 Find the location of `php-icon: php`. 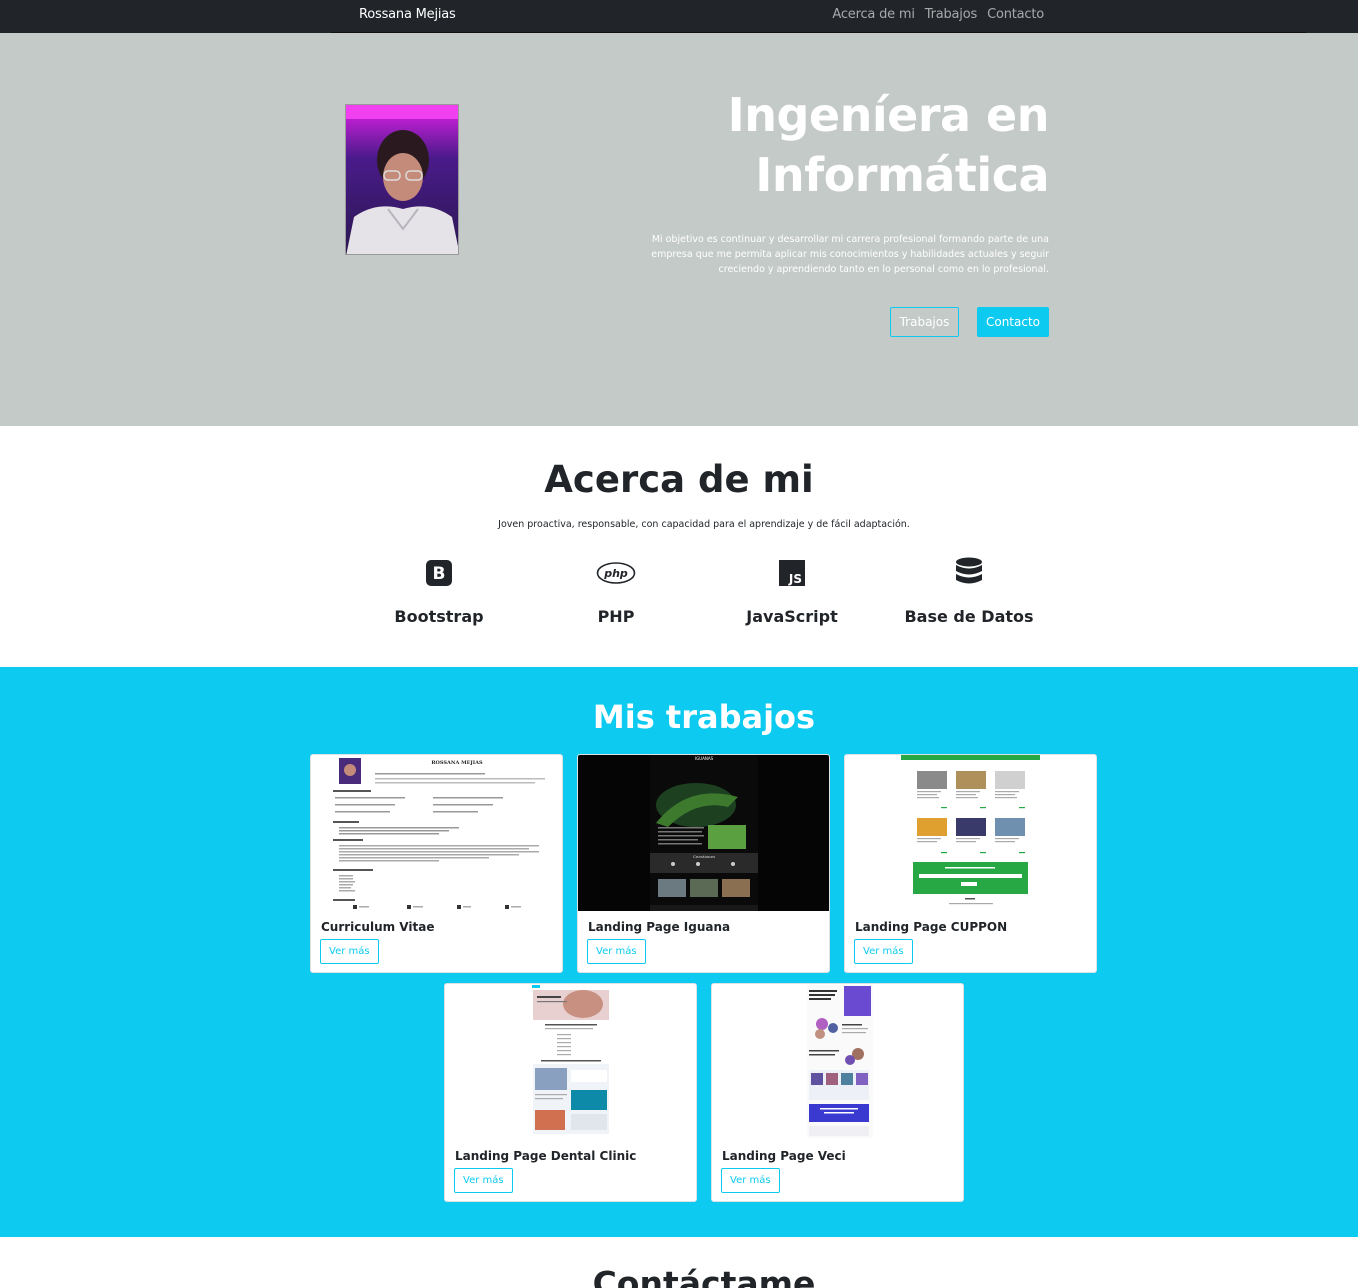

php-icon: php is located at coordinates (616, 573).